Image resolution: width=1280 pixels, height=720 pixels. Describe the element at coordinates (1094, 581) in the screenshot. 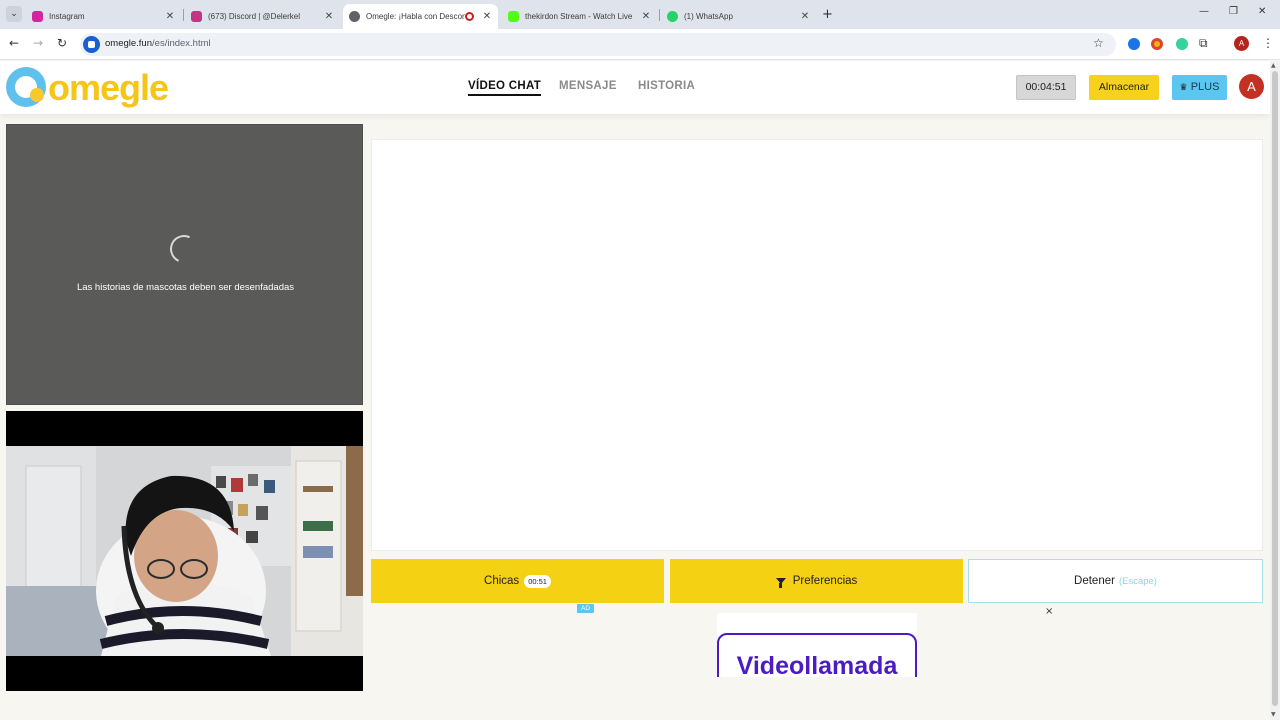

I see `stop-label: Detener` at that location.